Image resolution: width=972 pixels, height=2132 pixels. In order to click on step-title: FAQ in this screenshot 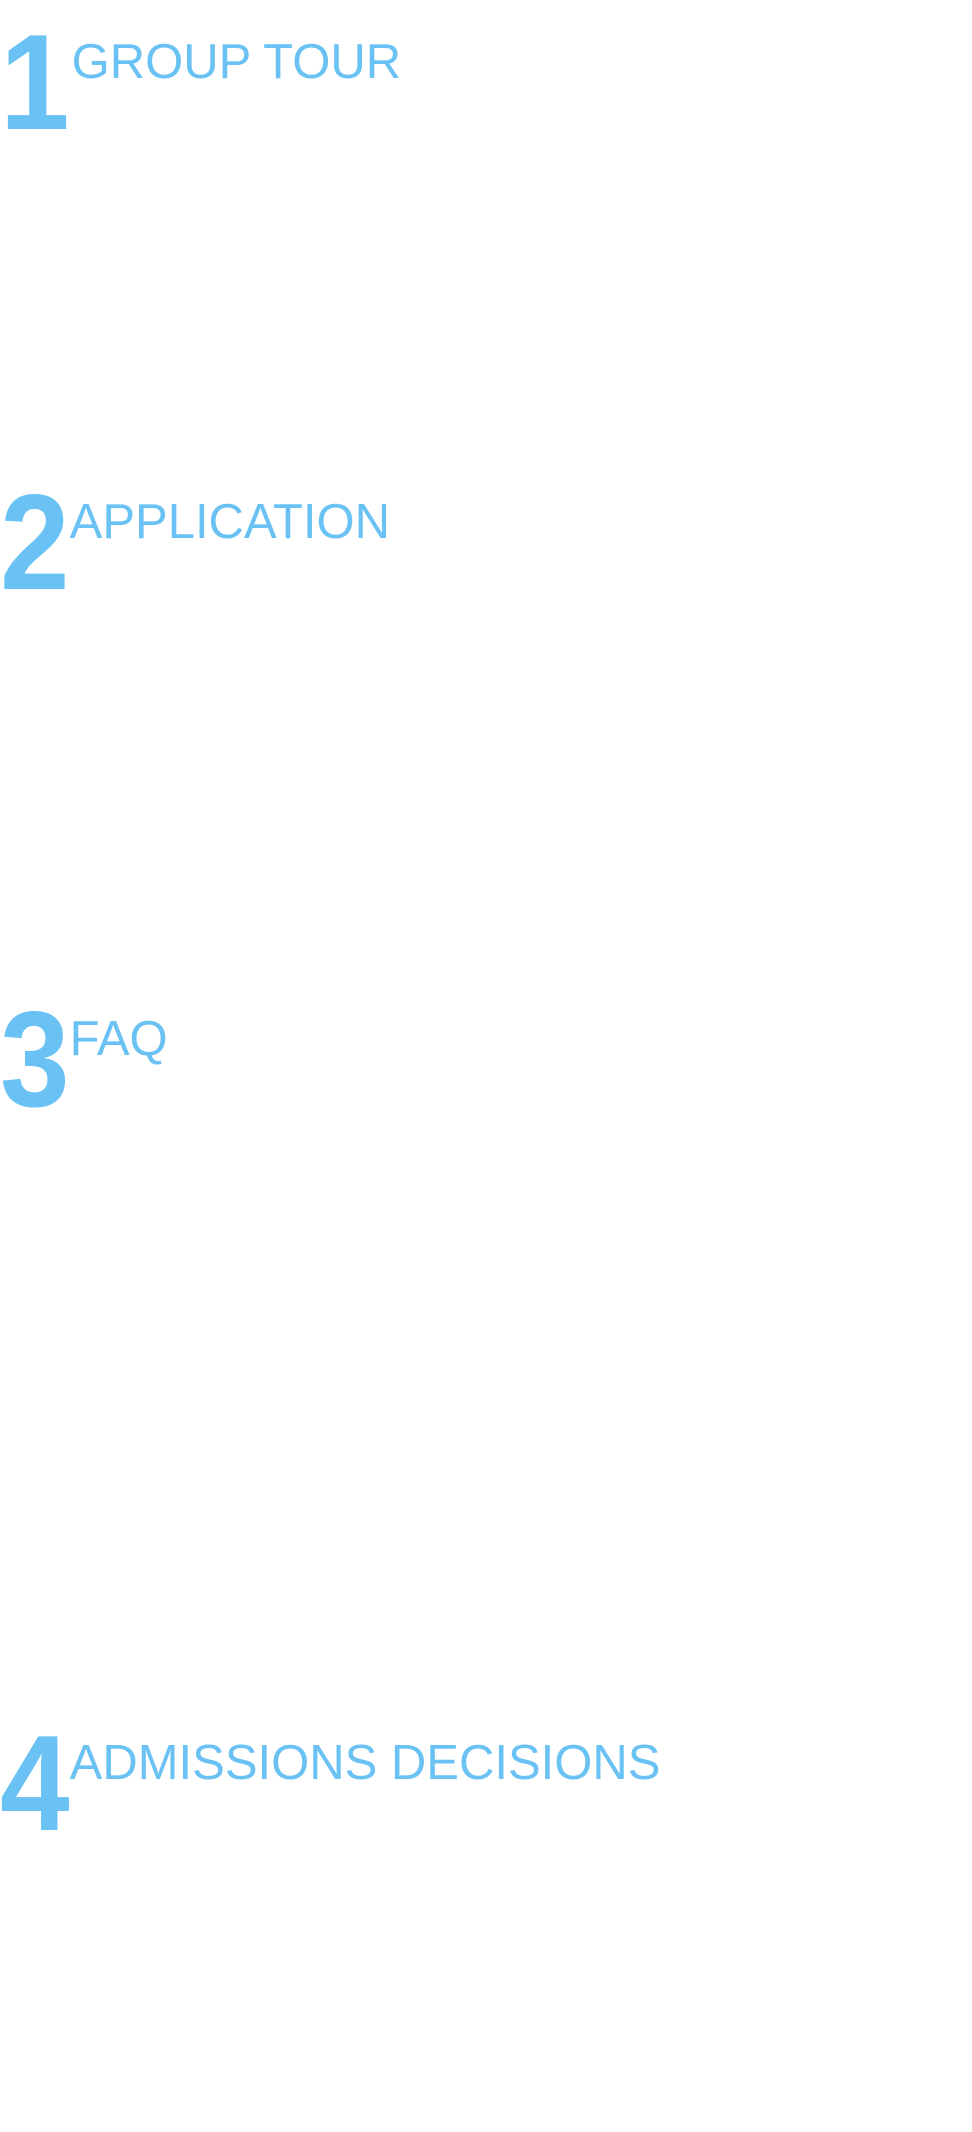, I will do `click(118, 1039)`.